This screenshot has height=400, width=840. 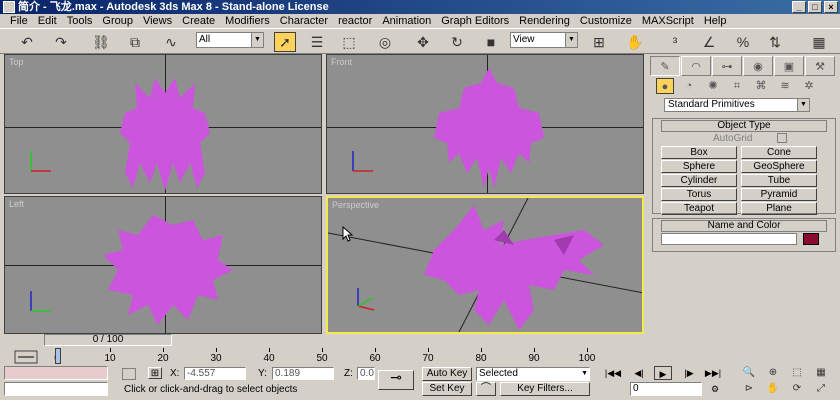 I want to click on menu-rendering: Rendering, so click(x=544, y=21).